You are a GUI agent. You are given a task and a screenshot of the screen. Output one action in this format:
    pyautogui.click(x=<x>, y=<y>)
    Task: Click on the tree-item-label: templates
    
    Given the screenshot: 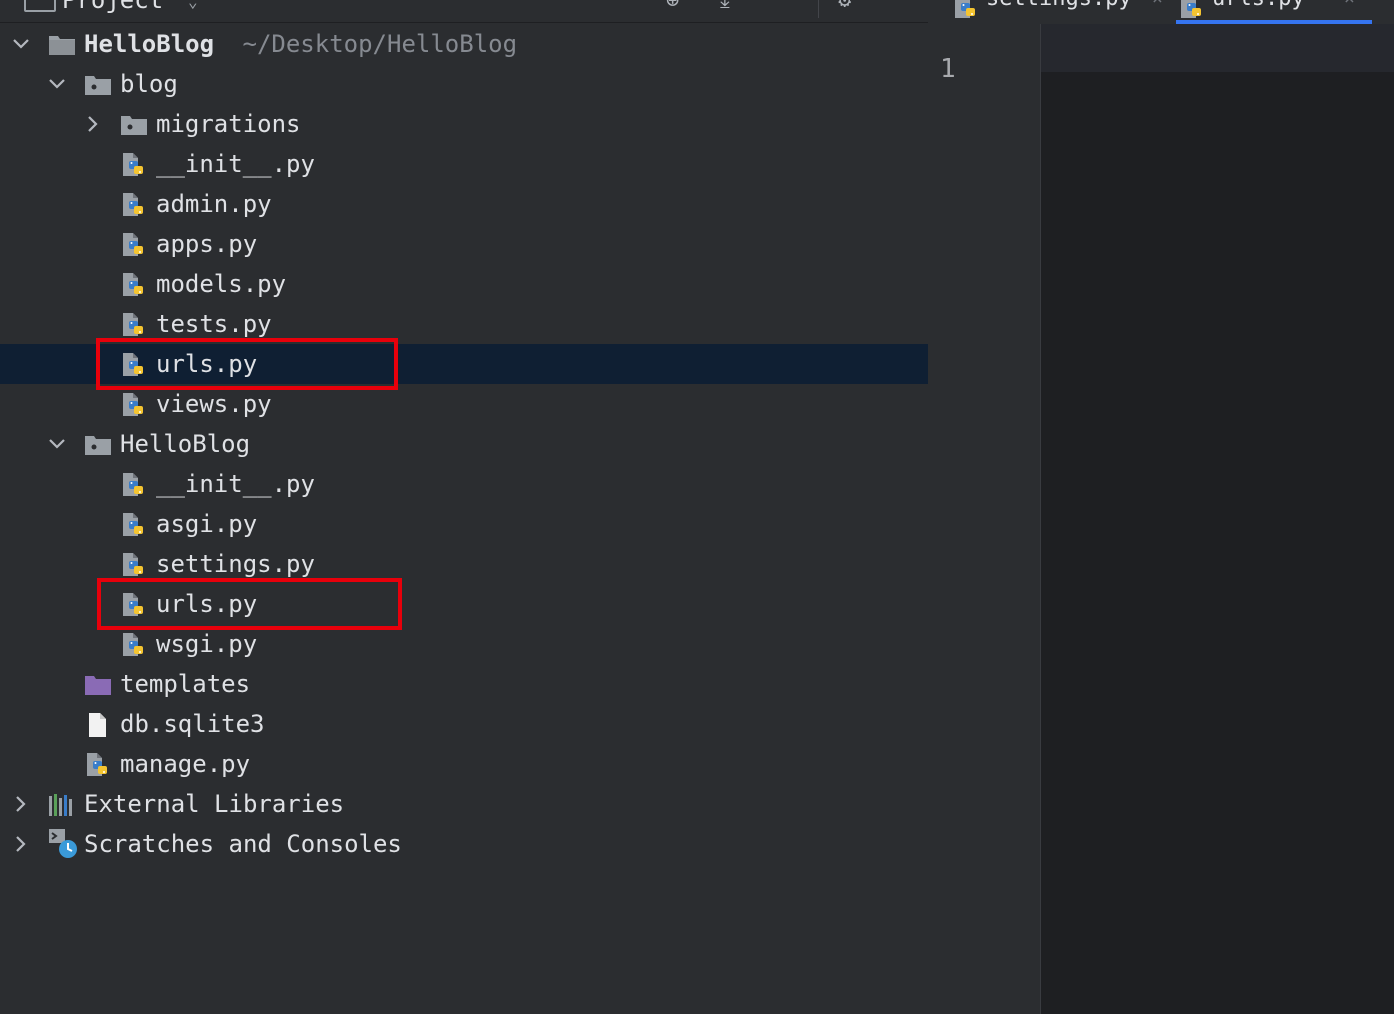 What is the action you would take?
    pyautogui.click(x=185, y=684)
    